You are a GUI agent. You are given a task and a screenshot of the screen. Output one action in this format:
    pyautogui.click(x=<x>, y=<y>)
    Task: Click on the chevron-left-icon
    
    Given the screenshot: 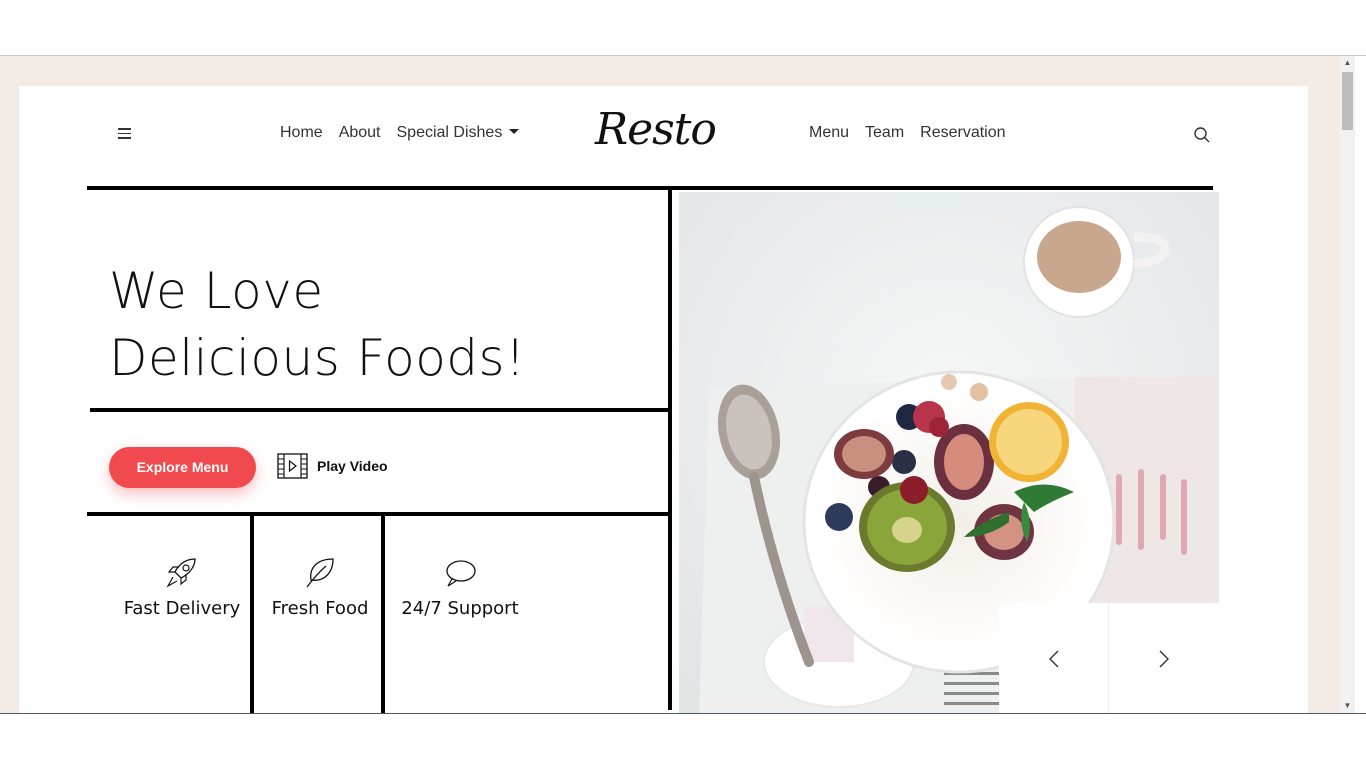 What is the action you would take?
    pyautogui.click(x=1053, y=659)
    